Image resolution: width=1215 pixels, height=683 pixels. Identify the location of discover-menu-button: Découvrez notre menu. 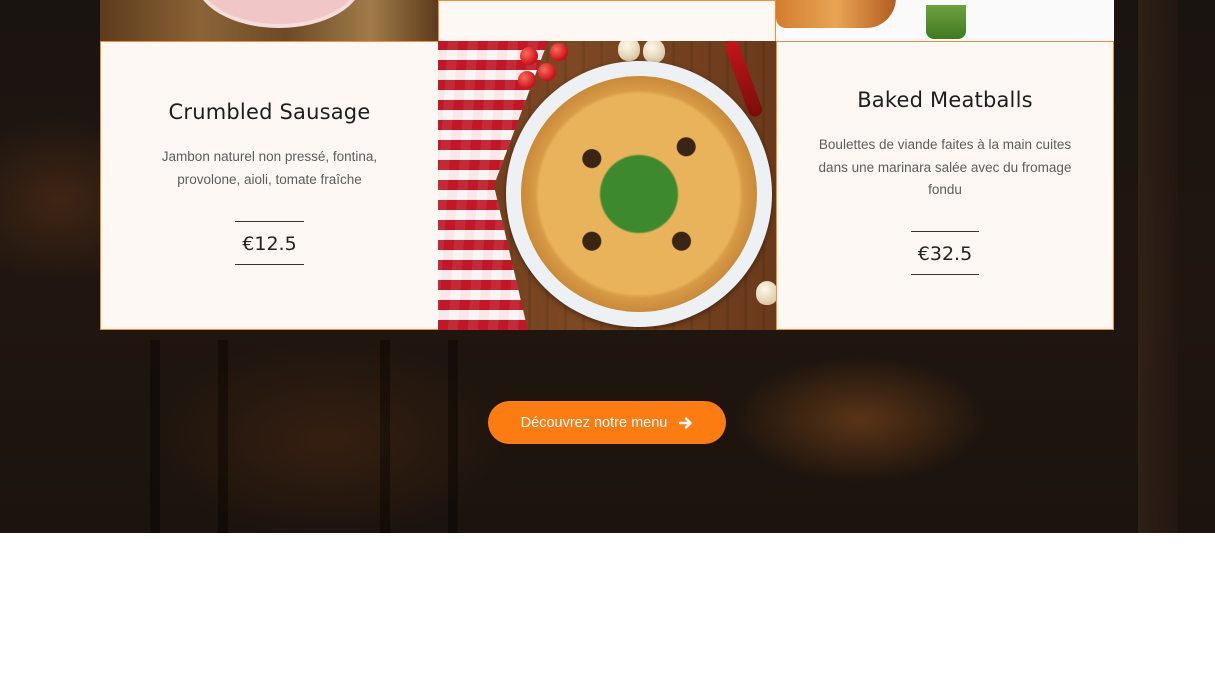
(607, 422).